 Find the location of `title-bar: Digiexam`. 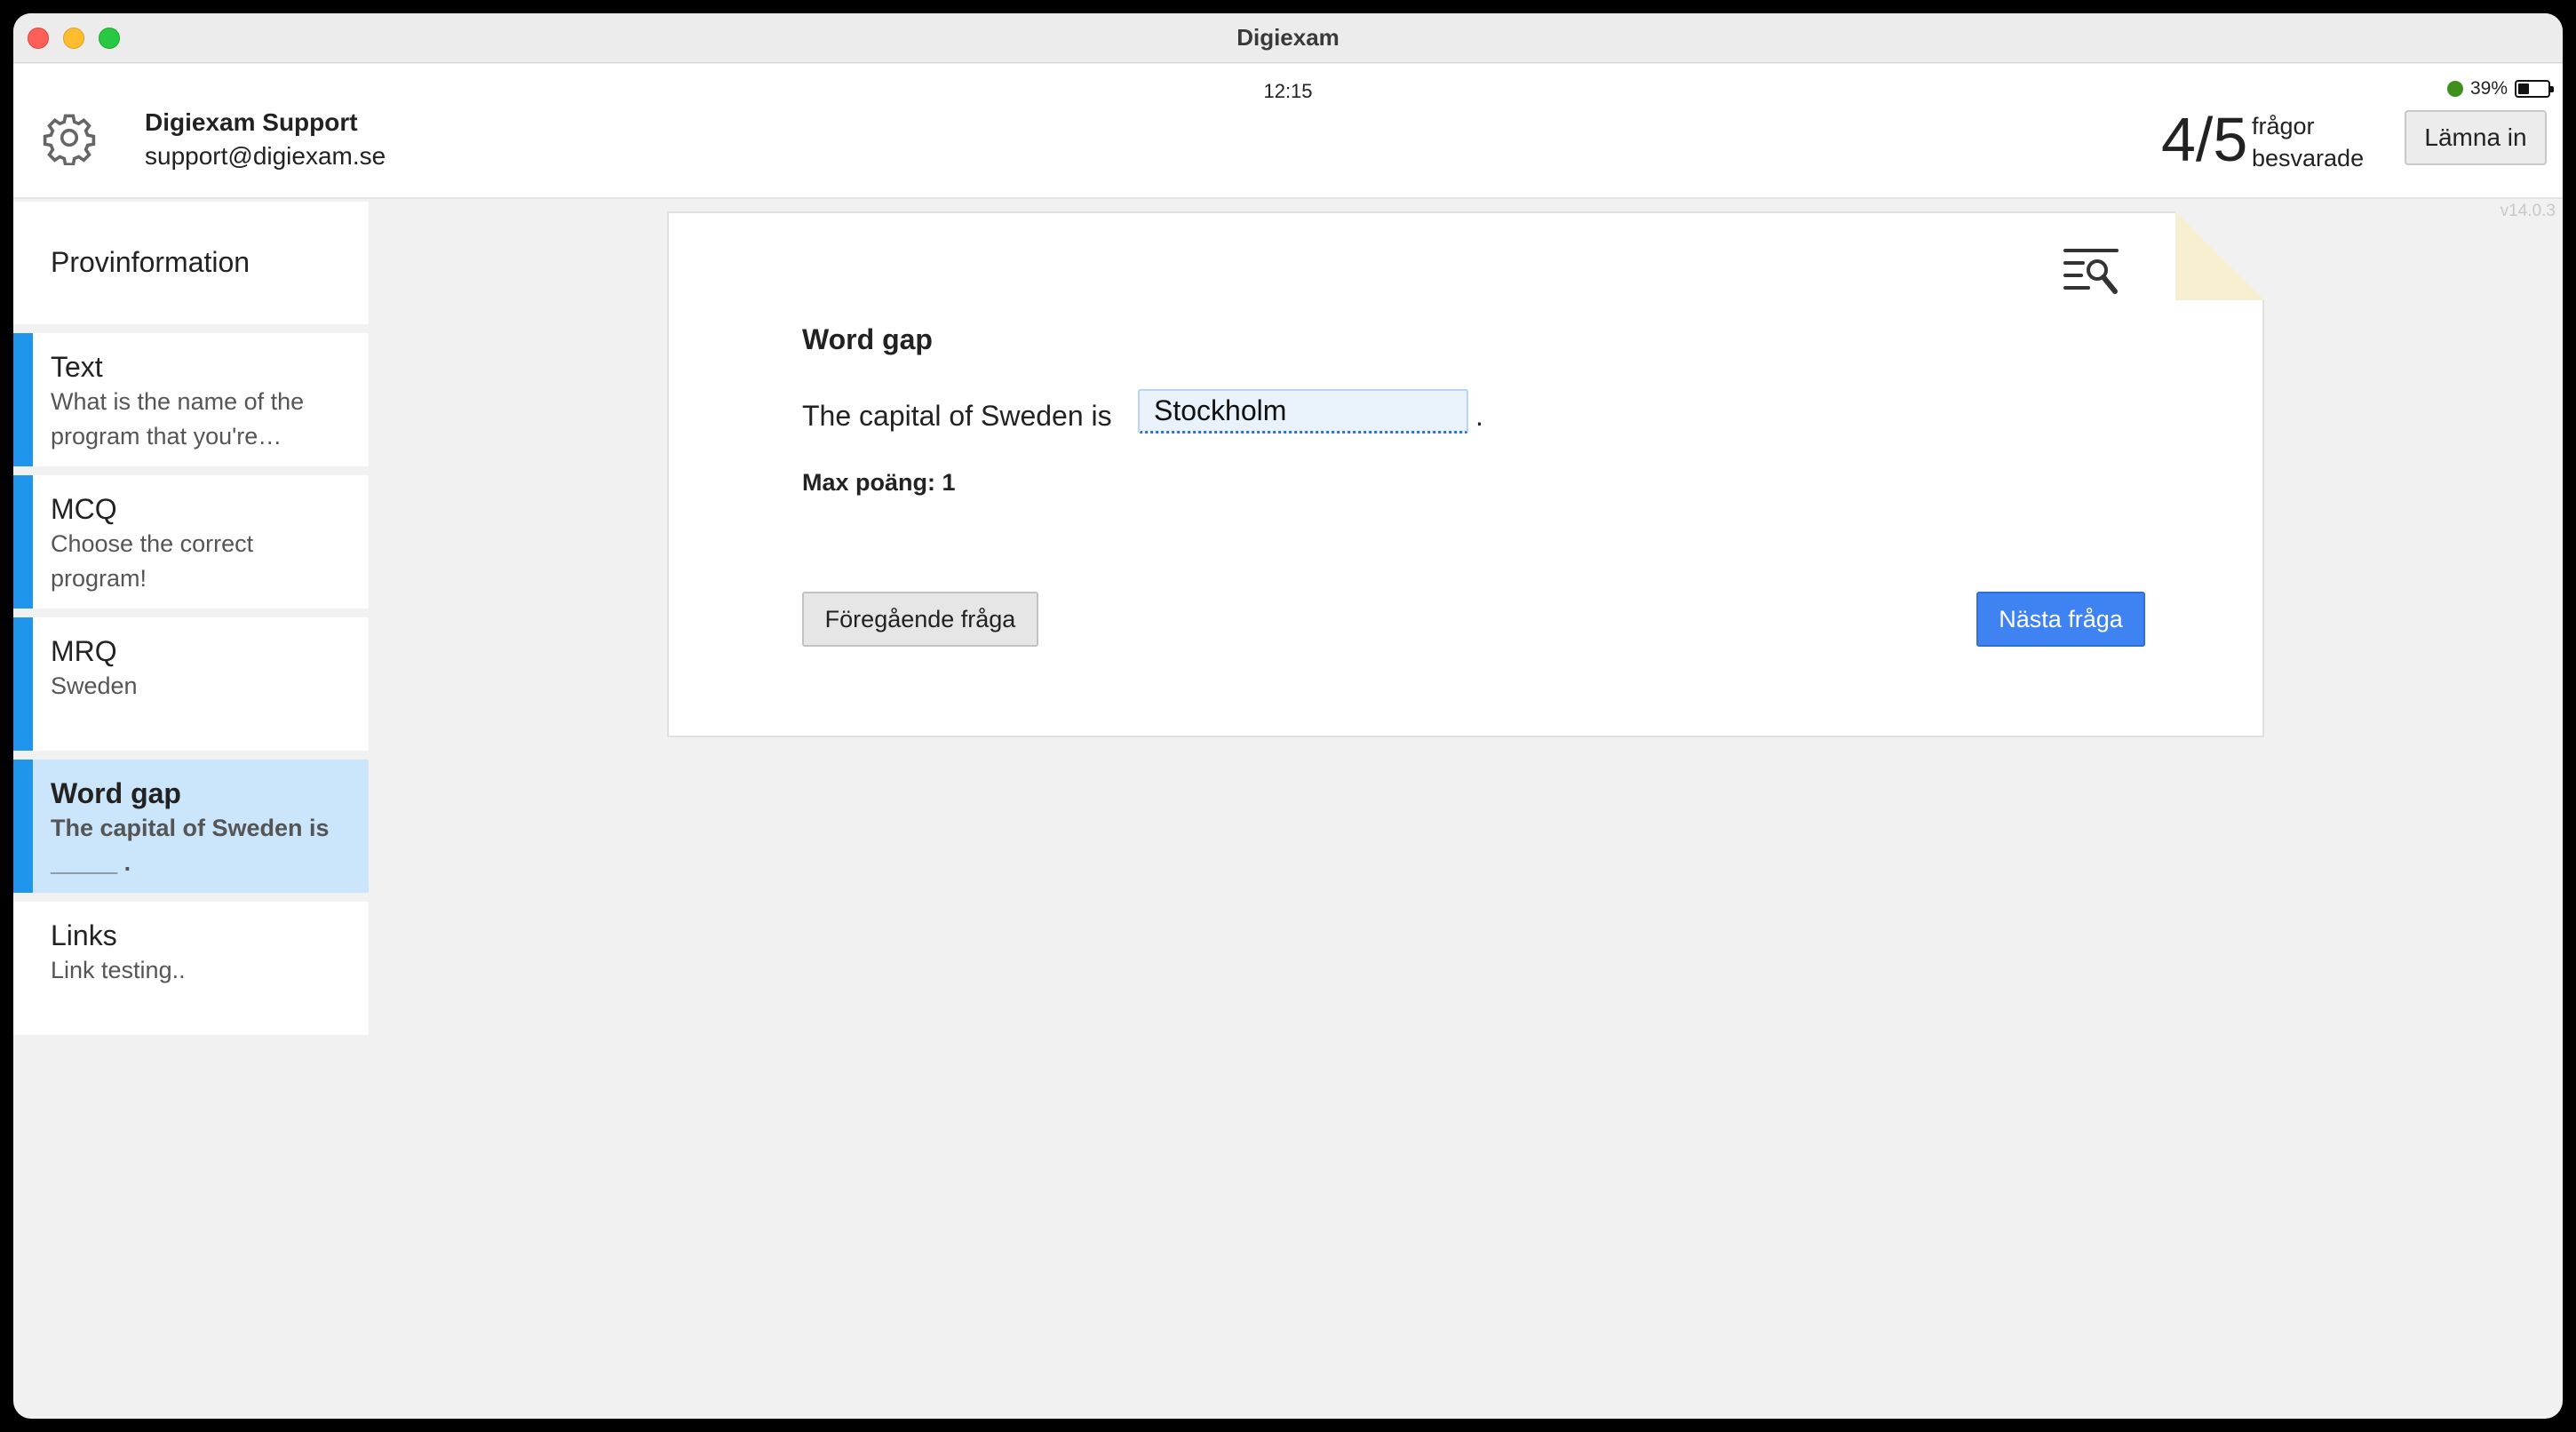

title-bar: Digiexam is located at coordinates (1288, 38).